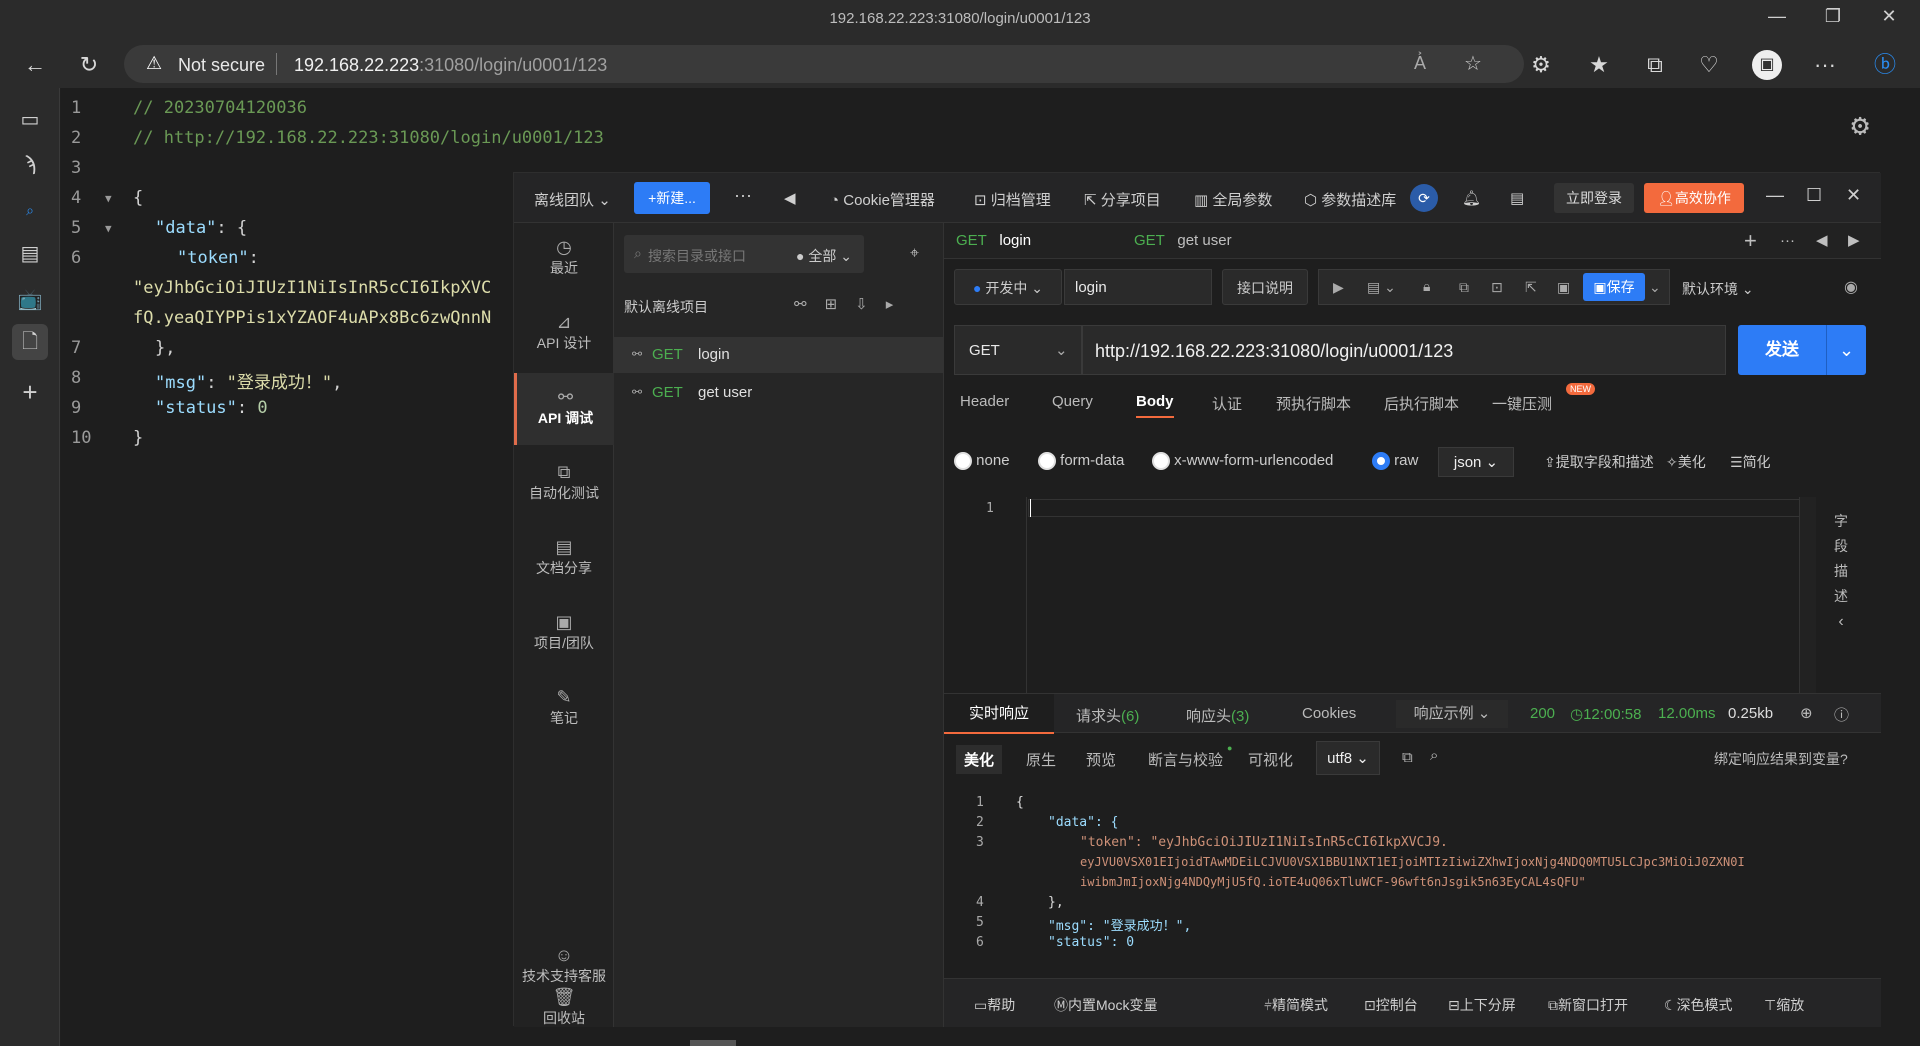  I want to click on fold-toggle-icon: ▼, so click(108, 228).